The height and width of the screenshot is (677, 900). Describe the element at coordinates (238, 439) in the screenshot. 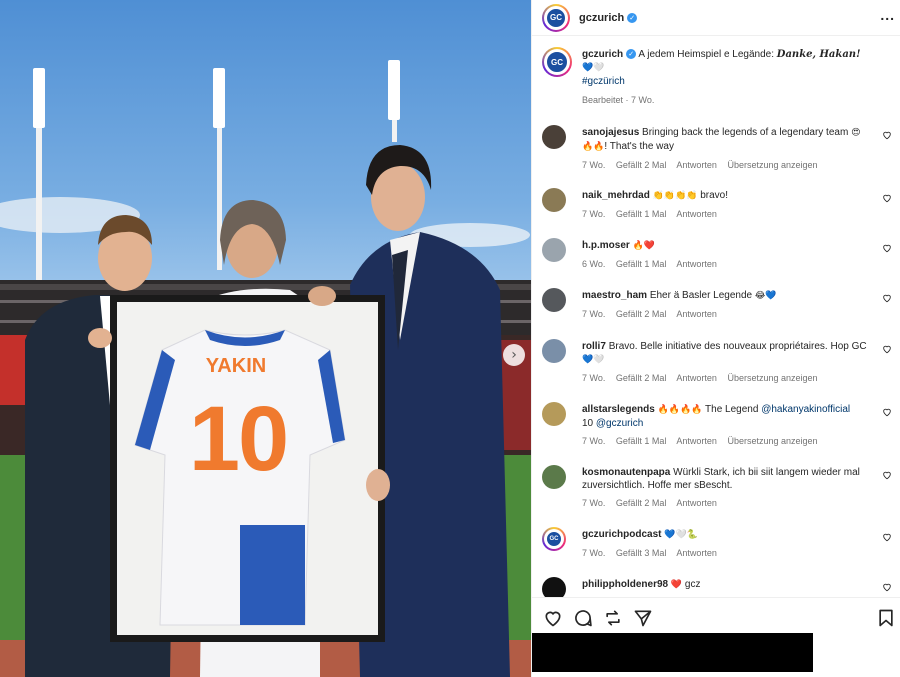

I see `jersey-number-text: 10` at that location.